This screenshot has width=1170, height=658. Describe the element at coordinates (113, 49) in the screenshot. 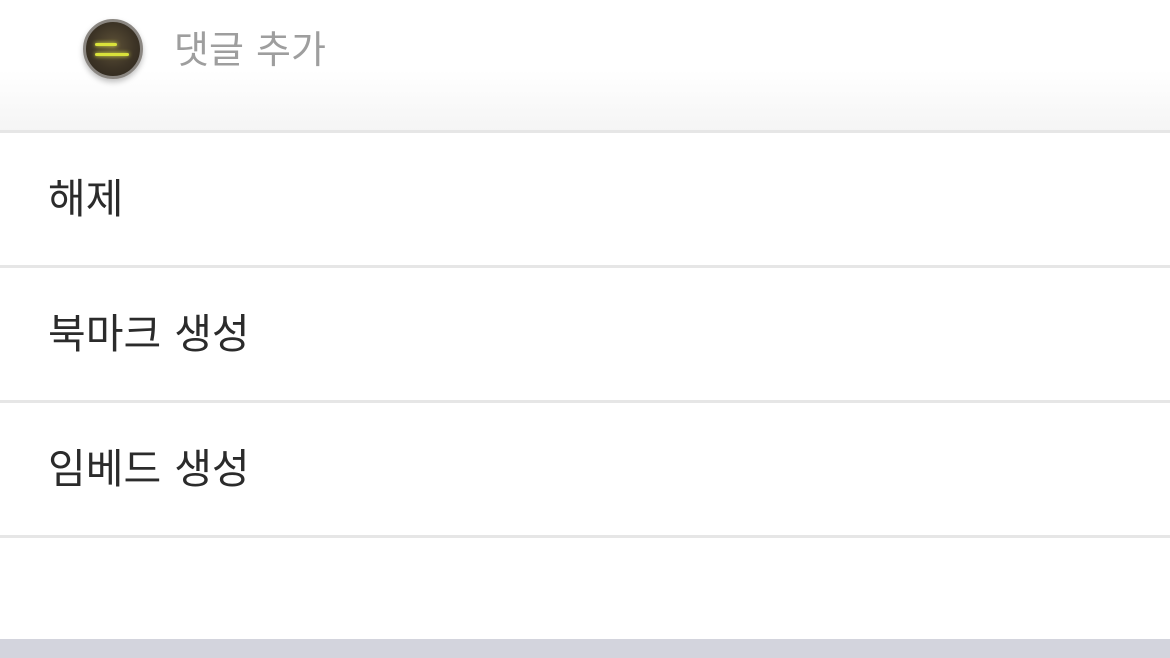

I see `avatar` at that location.